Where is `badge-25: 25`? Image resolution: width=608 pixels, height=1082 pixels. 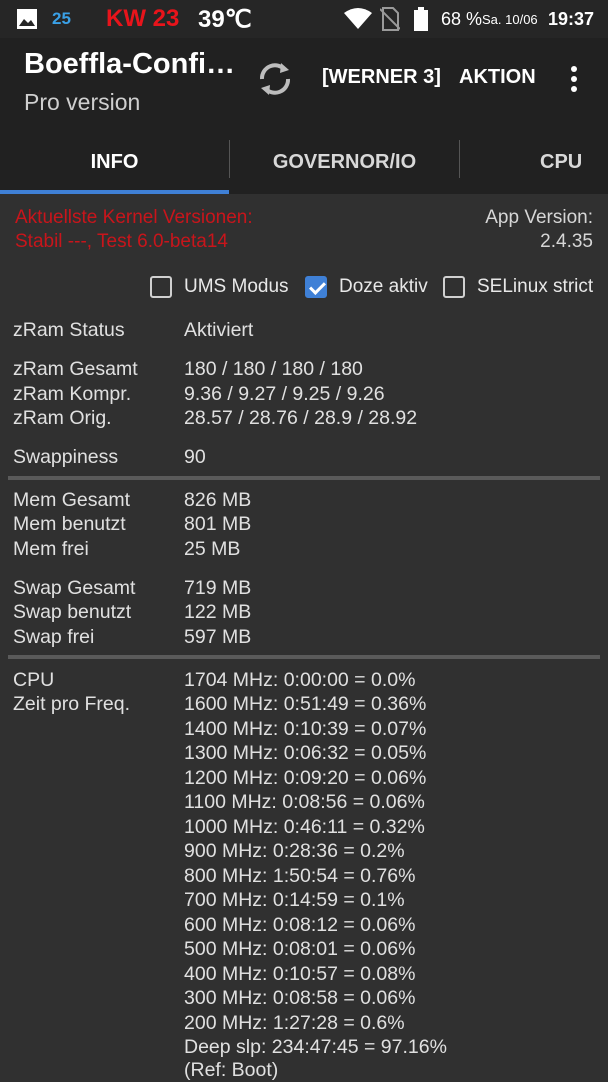
badge-25: 25 is located at coordinates (61, 18).